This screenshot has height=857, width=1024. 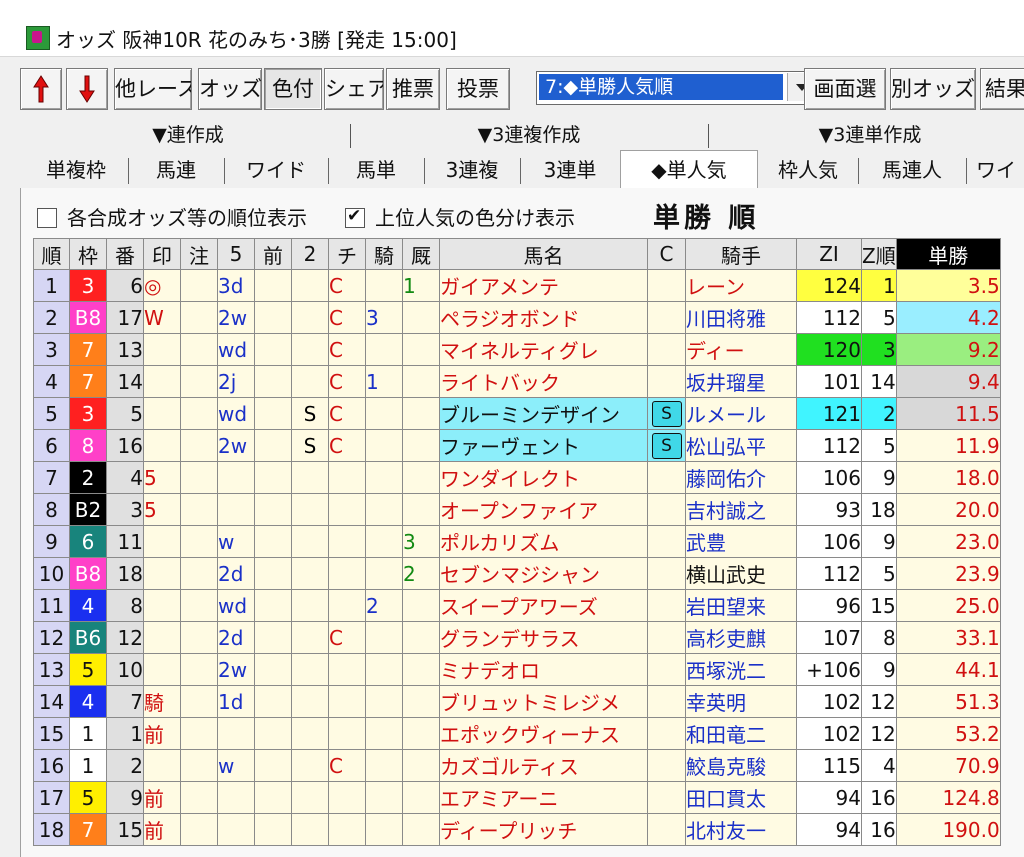 I want to click on table-row: 7 2 4 5 ワンダイレクト 藤岡佑介 106 9 18.0, so click(x=517, y=477).